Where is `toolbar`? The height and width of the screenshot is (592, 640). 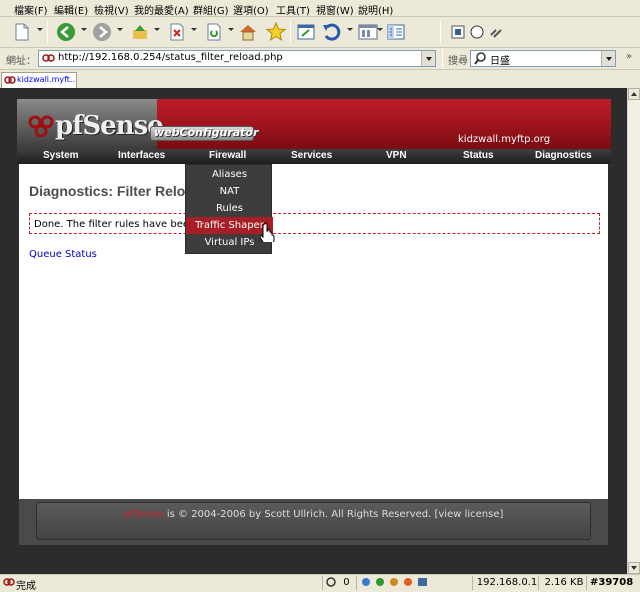
toolbar is located at coordinates (320, 32).